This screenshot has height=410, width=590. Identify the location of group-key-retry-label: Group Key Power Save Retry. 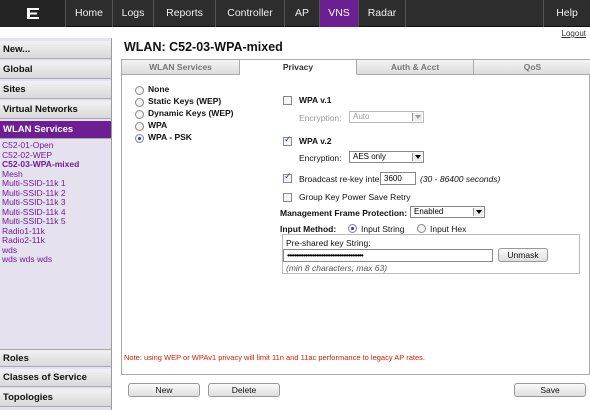
(355, 197).